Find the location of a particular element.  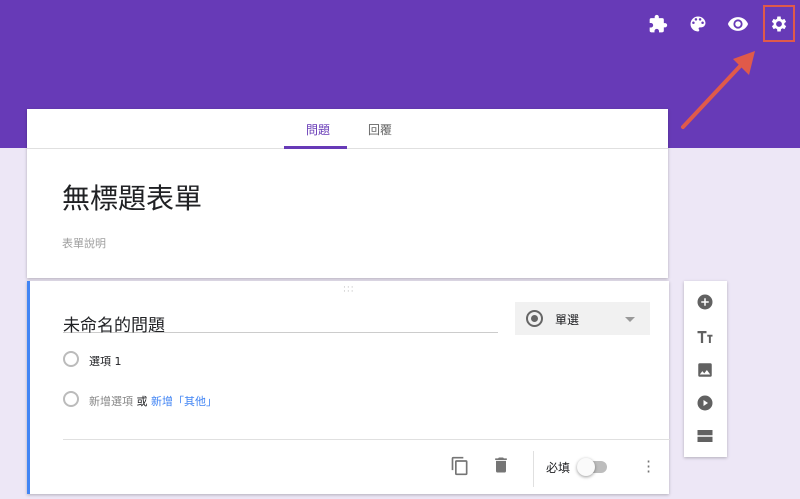

drag-handle-icon: ··· ··· is located at coordinates (349, 290).